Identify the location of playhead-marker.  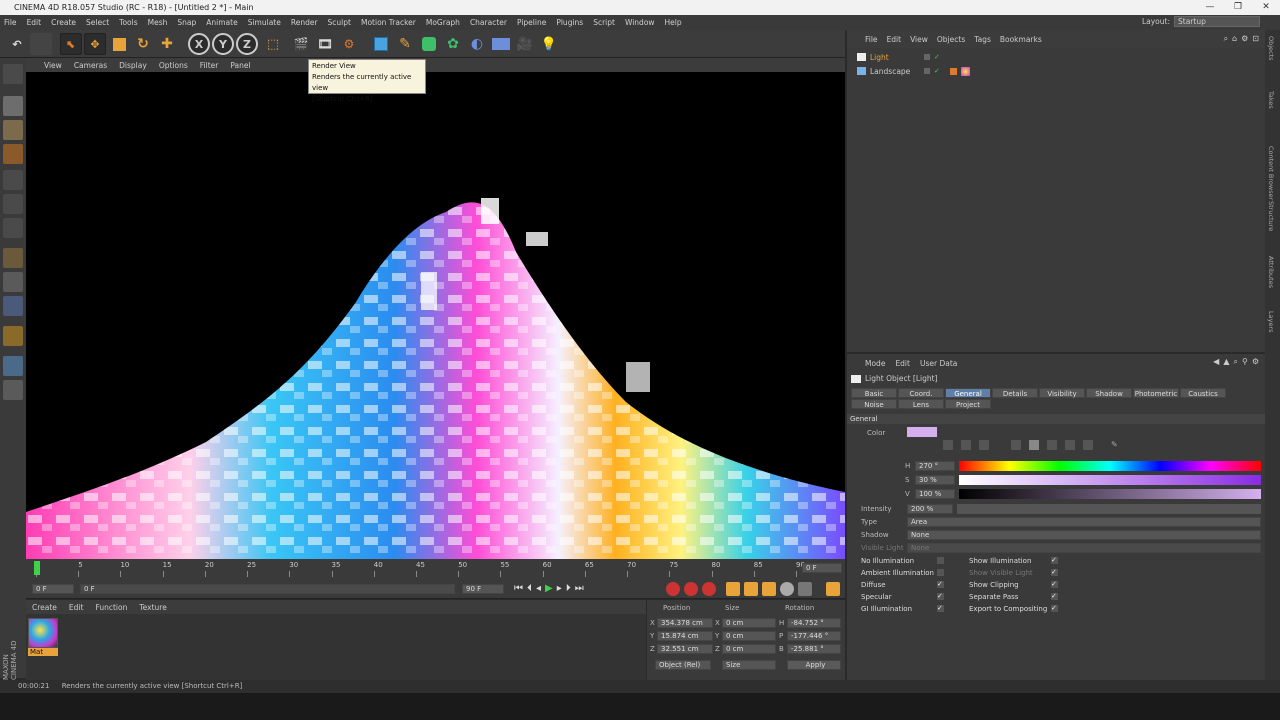
(37, 568).